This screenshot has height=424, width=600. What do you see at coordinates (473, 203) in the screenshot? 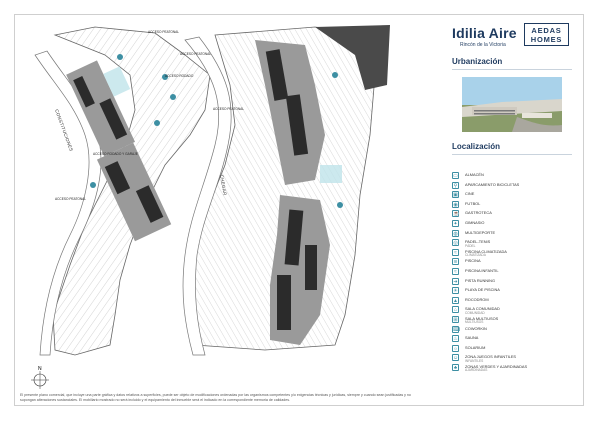
I see `legend-label: FUTBOL` at bounding box center [473, 203].